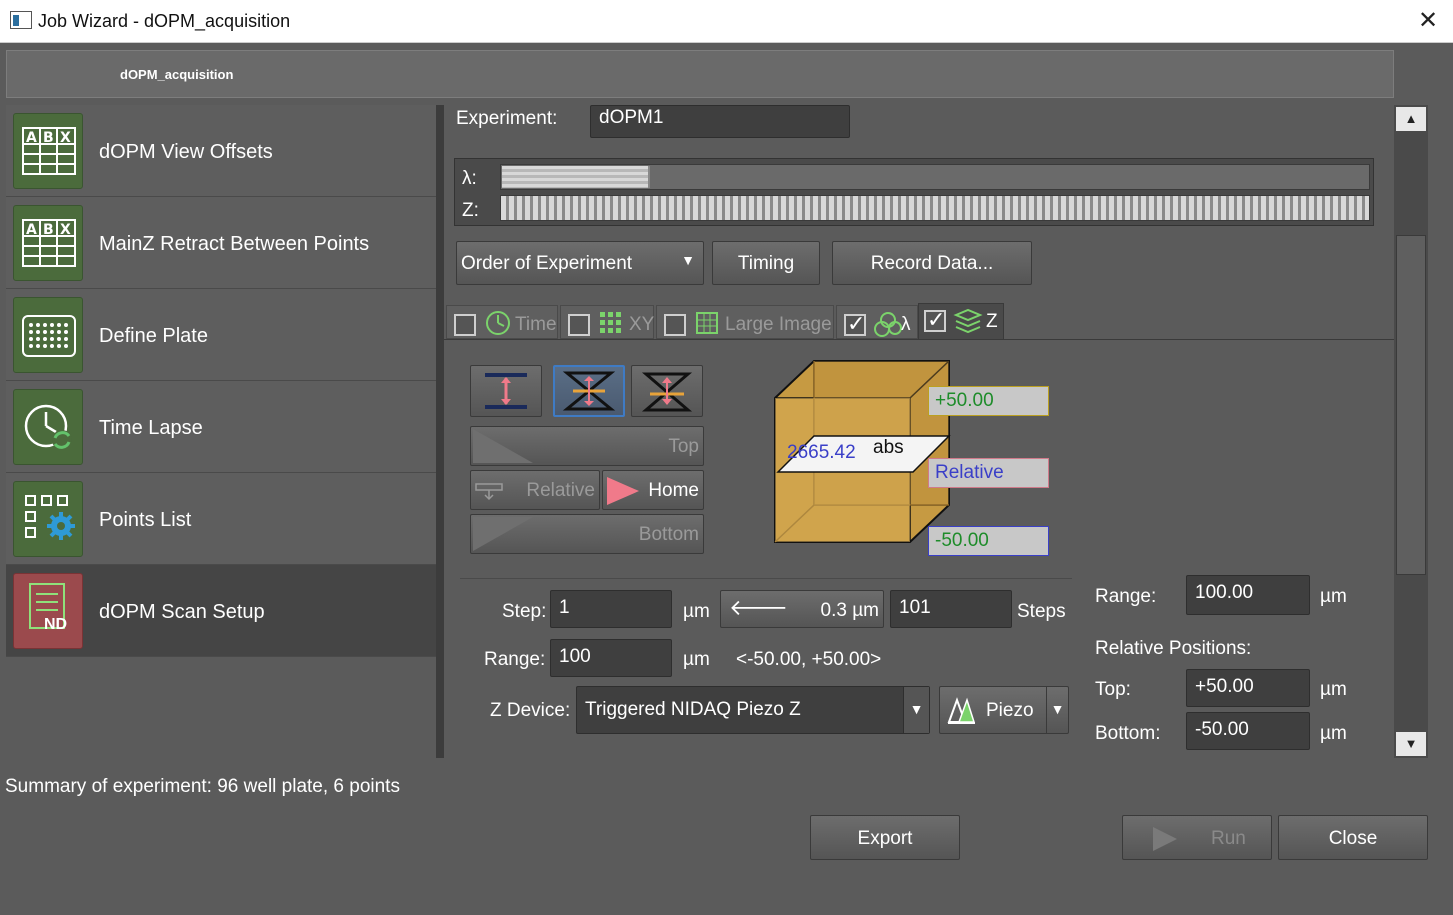 This screenshot has height=915, width=1453. What do you see at coordinates (186, 152) in the screenshot?
I see `task-label: dOPM View Offsets` at bounding box center [186, 152].